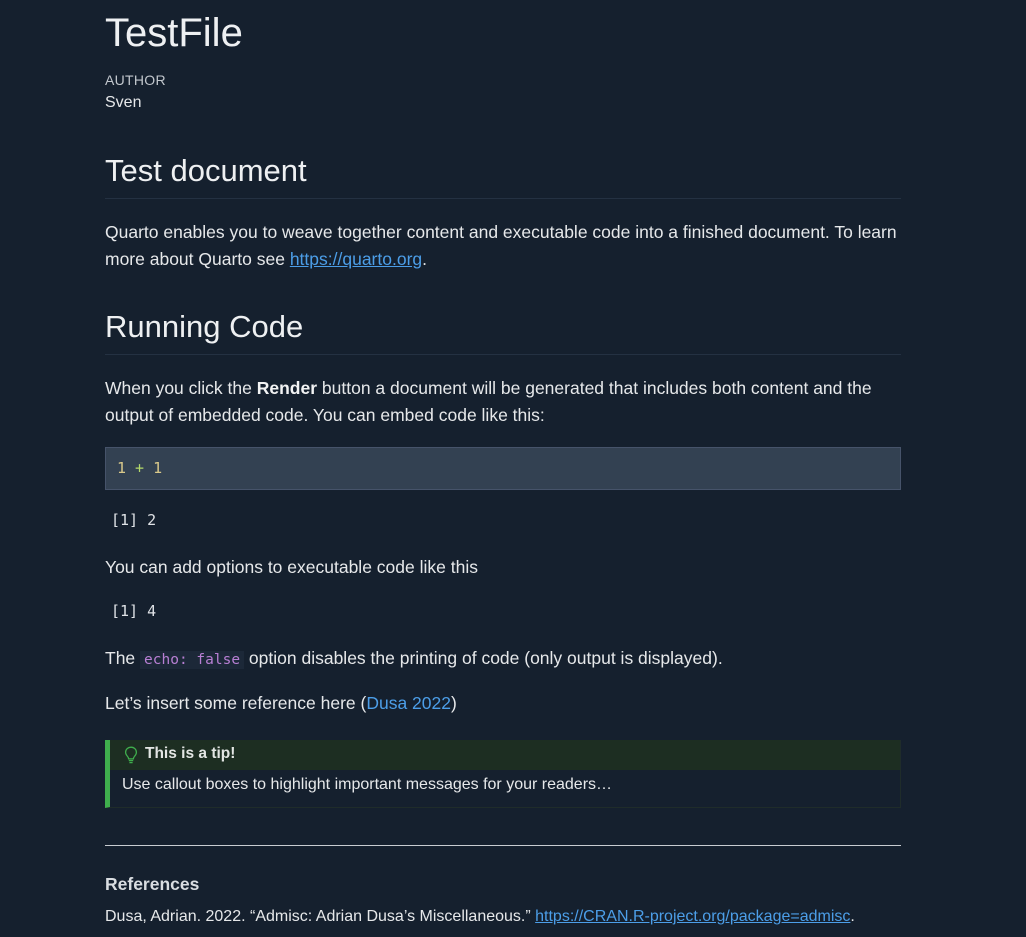  Describe the element at coordinates (131, 755) in the screenshot. I see `lightbulb-icon` at that location.